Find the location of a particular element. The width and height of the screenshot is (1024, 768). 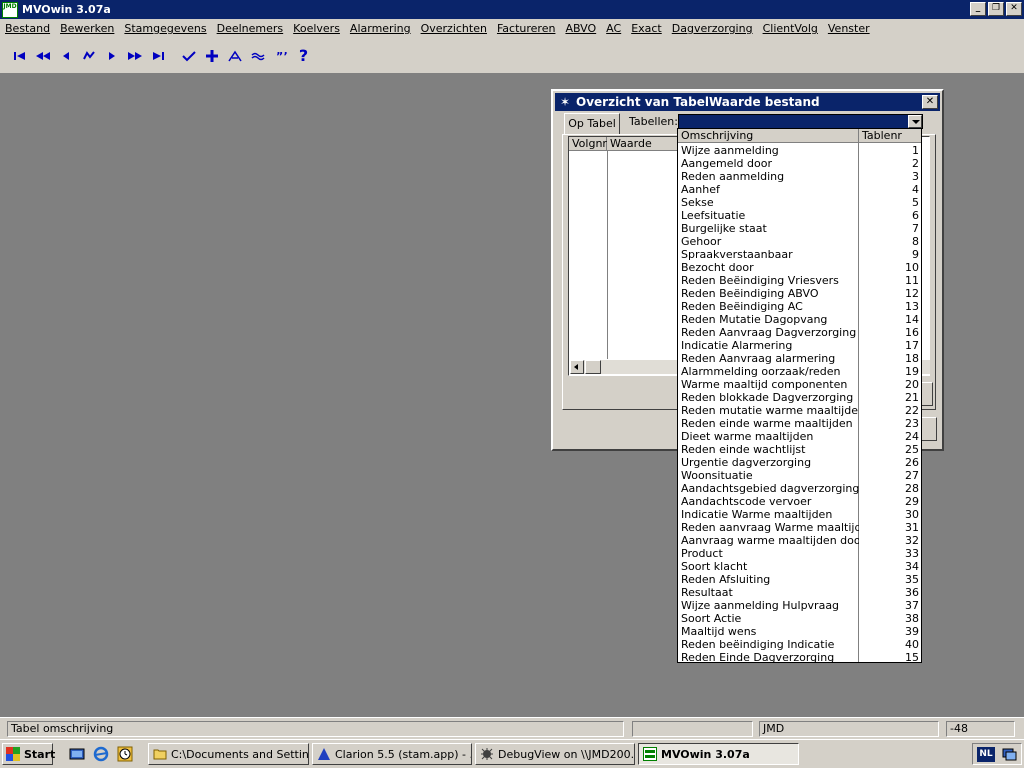

list-item-omschrijving: Reden Afsluiting is located at coordinates (726, 579).